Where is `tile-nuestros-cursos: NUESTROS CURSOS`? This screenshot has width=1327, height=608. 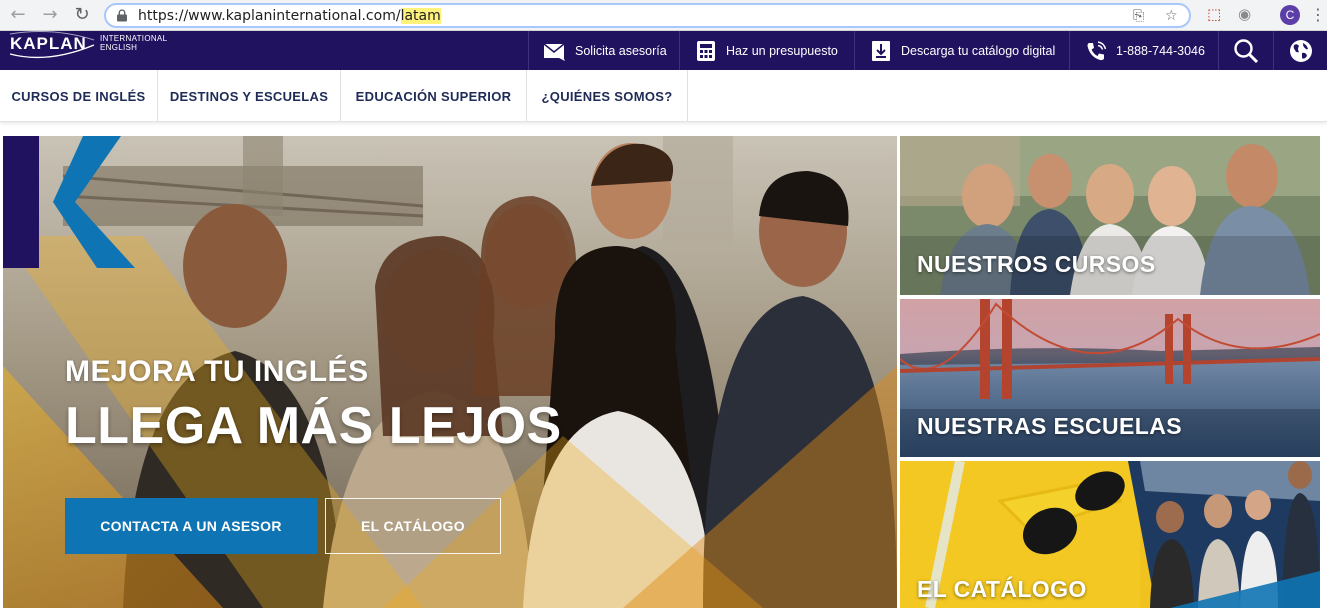
tile-nuestros-cursos: NUESTROS CURSOS is located at coordinates (1110, 215).